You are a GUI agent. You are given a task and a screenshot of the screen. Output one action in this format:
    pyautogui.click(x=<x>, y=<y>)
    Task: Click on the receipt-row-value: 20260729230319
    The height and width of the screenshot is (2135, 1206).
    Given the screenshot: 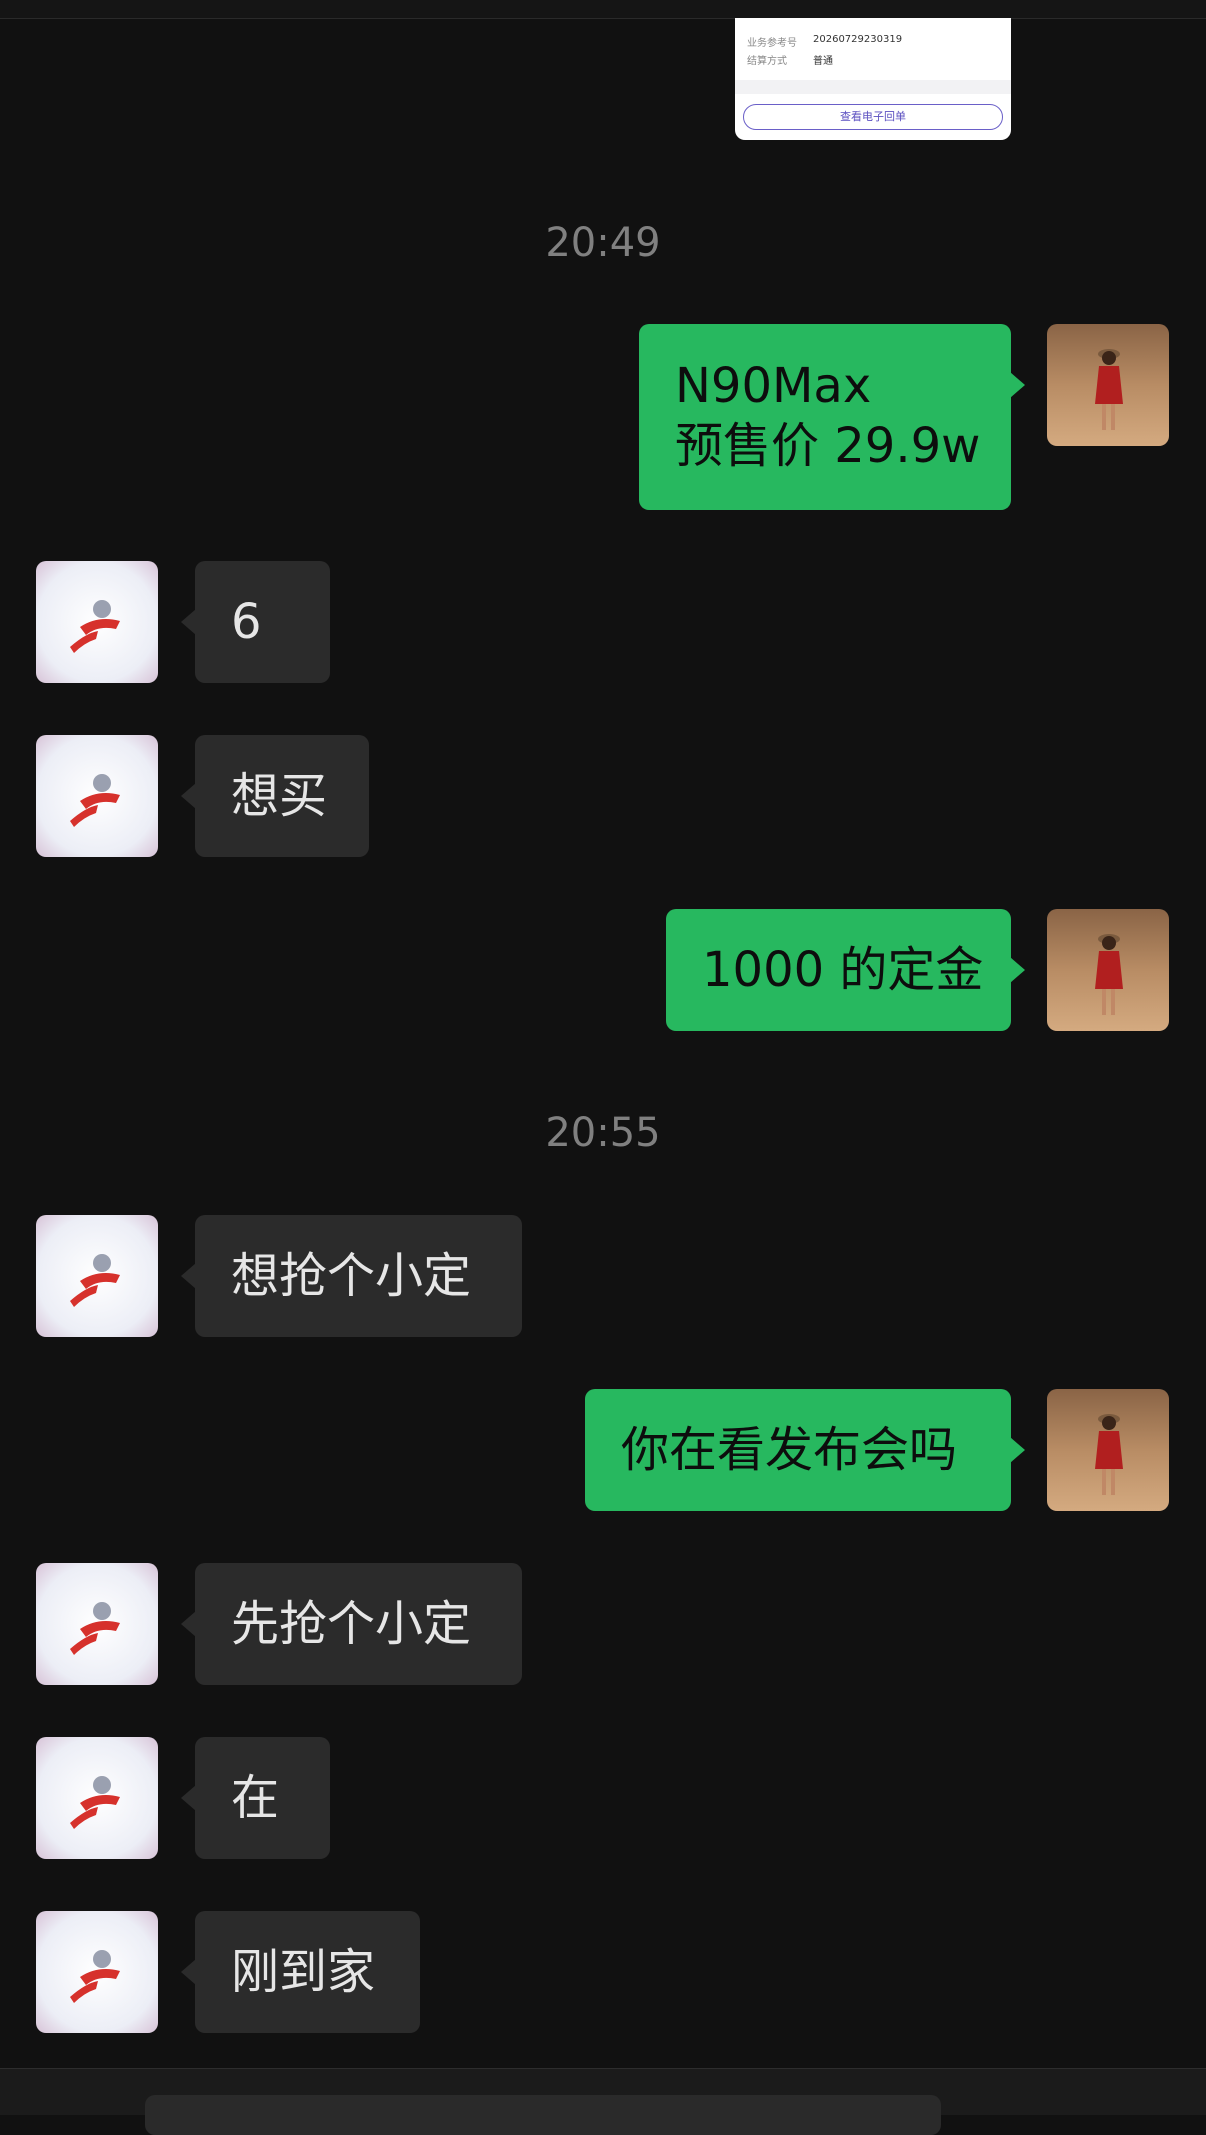 What is the action you would take?
    pyautogui.click(x=858, y=39)
    